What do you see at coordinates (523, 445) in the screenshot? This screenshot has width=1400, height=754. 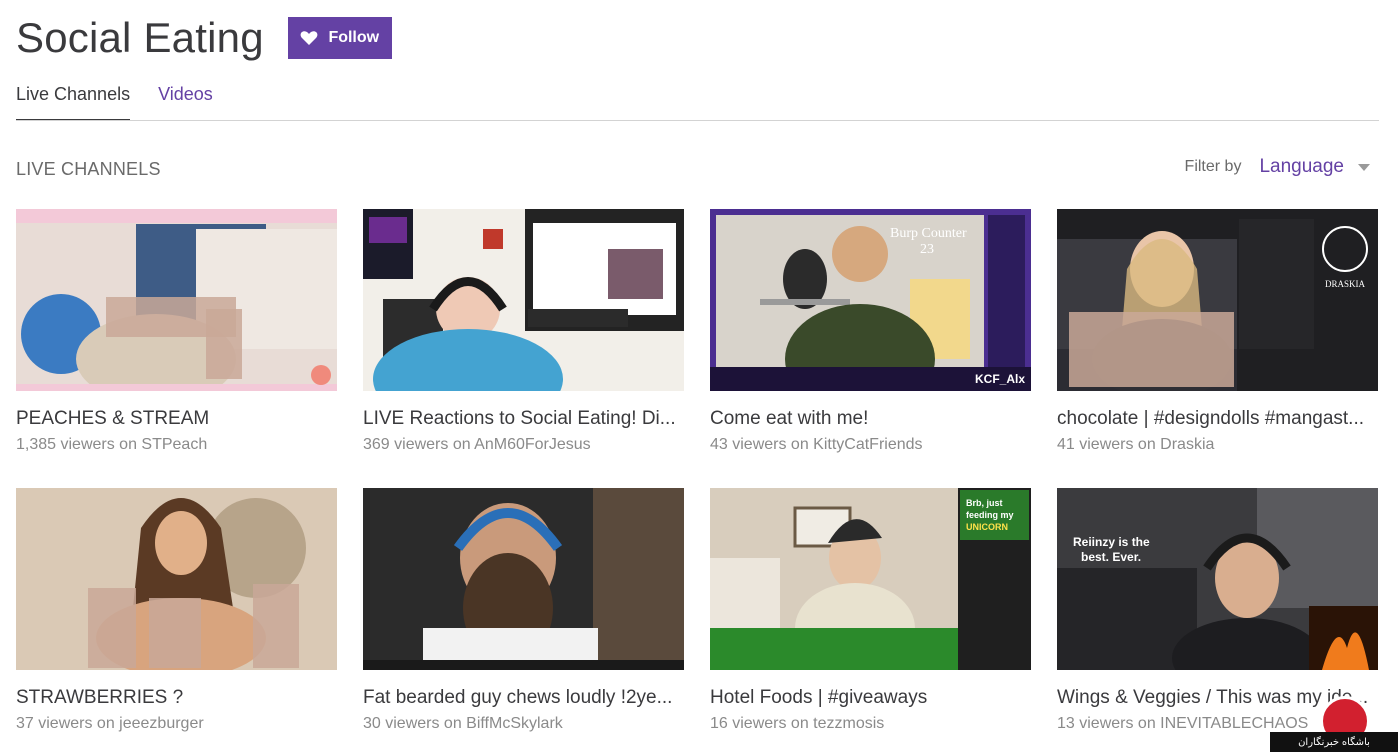 I see `stream-viewers: 369 viewers on AnM60ForJesus` at bounding box center [523, 445].